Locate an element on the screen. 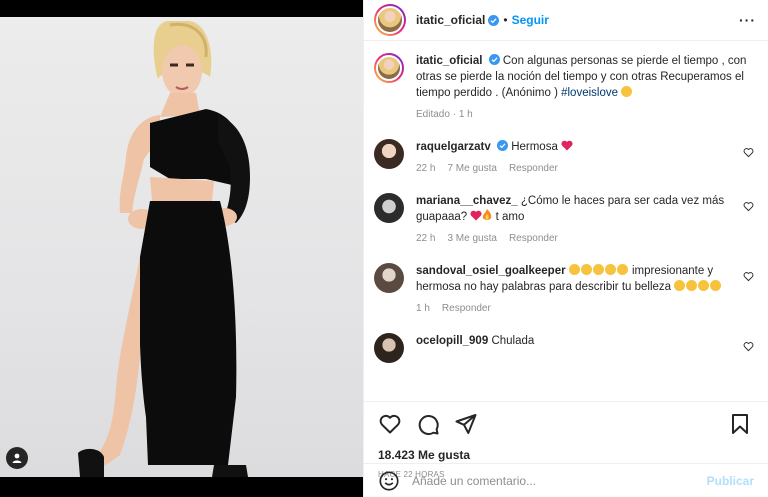  heart-icon is located at coordinates (390, 424).